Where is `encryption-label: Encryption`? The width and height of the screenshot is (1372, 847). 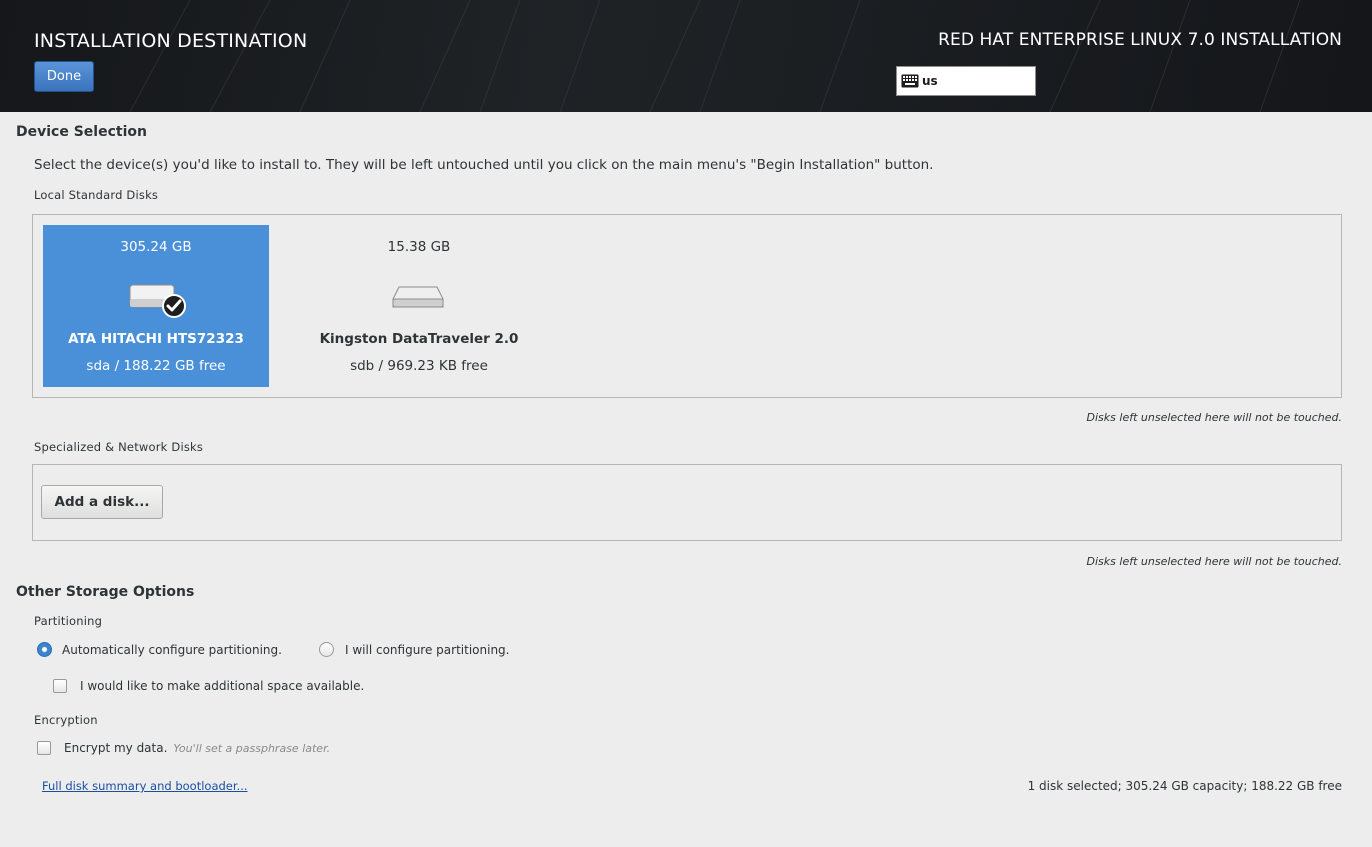
encryption-label: Encryption is located at coordinates (66, 720).